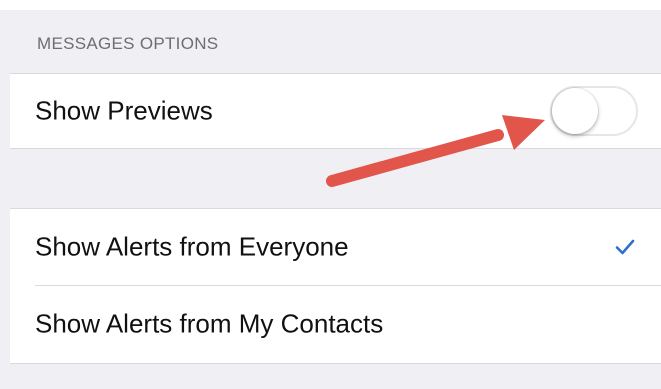 The height and width of the screenshot is (389, 661). I want to click on show-previews-toggle, so click(594, 111).